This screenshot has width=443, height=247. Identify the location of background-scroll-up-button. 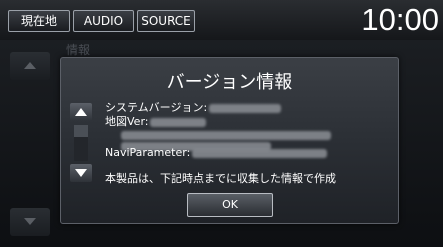
(30, 66).